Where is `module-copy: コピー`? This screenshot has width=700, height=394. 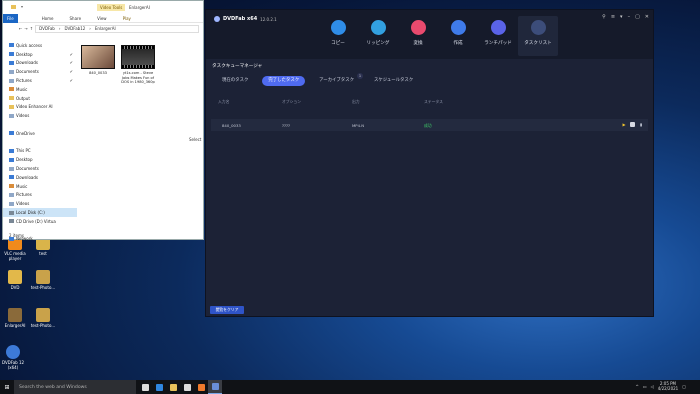 module-copy: コピー is located at coordinates (338, 36).